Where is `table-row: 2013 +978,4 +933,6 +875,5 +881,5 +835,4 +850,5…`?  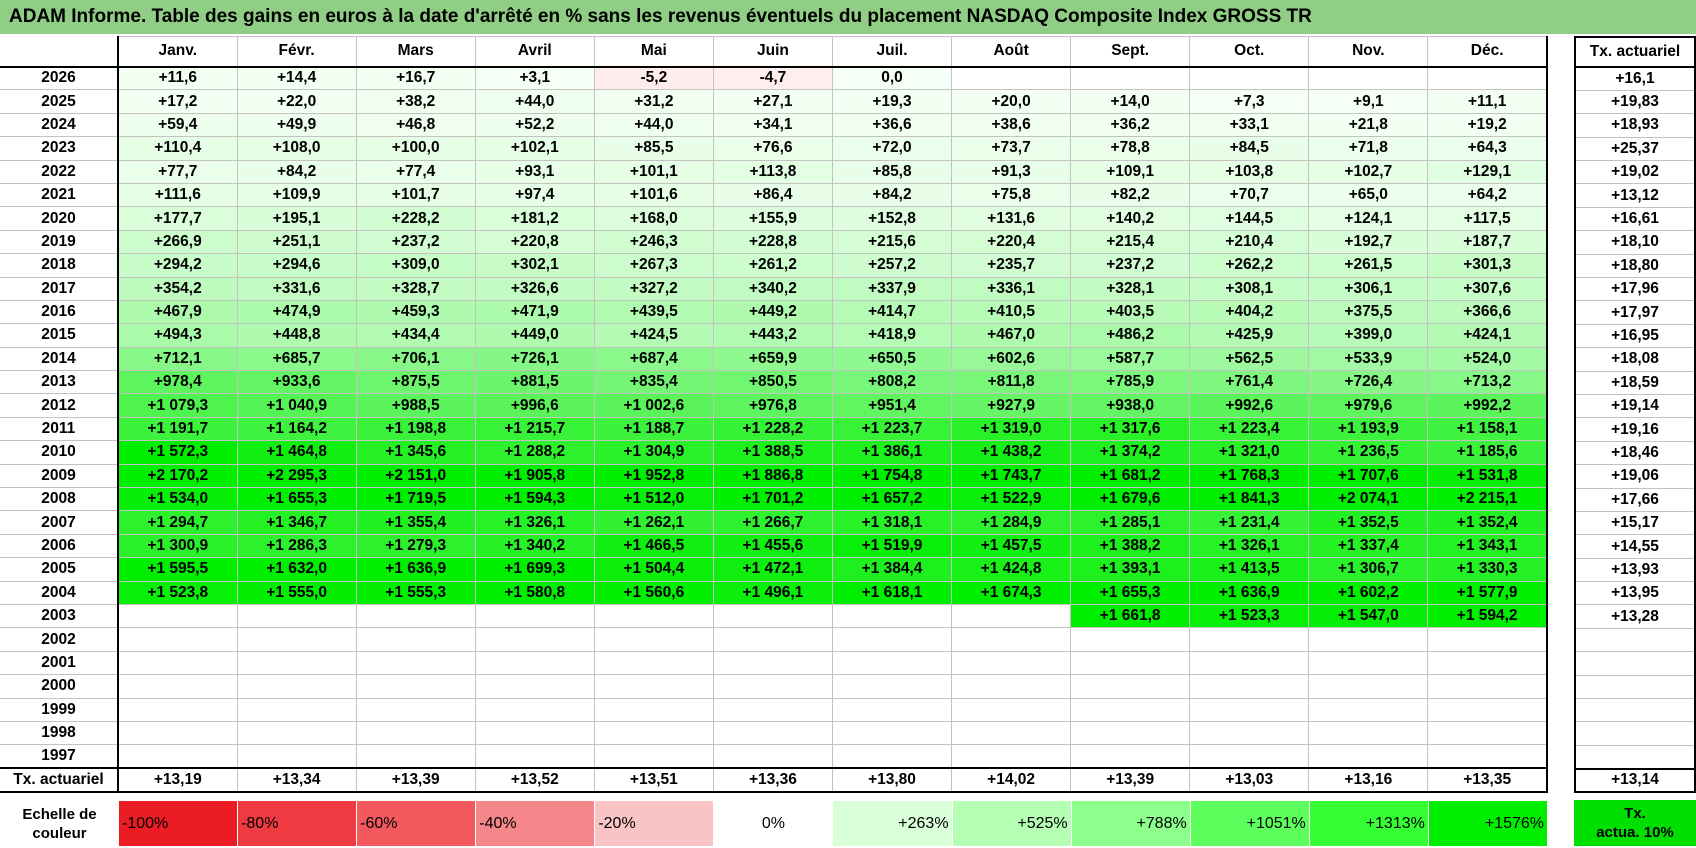
table-row: 2013 +978,4 +933,6 +875,5 +881,5 +835,4 +850,5… is located at coordinates (774, 382).